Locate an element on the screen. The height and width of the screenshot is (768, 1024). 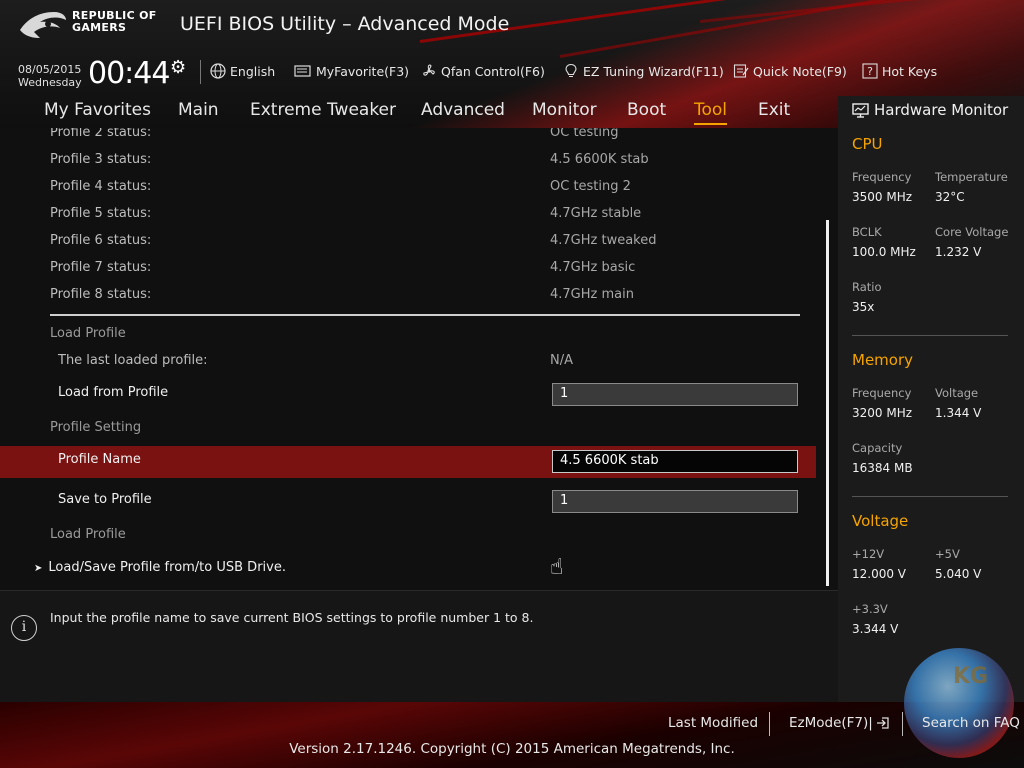
date-display: 08/05/2015 Wednesday is located at coordinates (50, 76).